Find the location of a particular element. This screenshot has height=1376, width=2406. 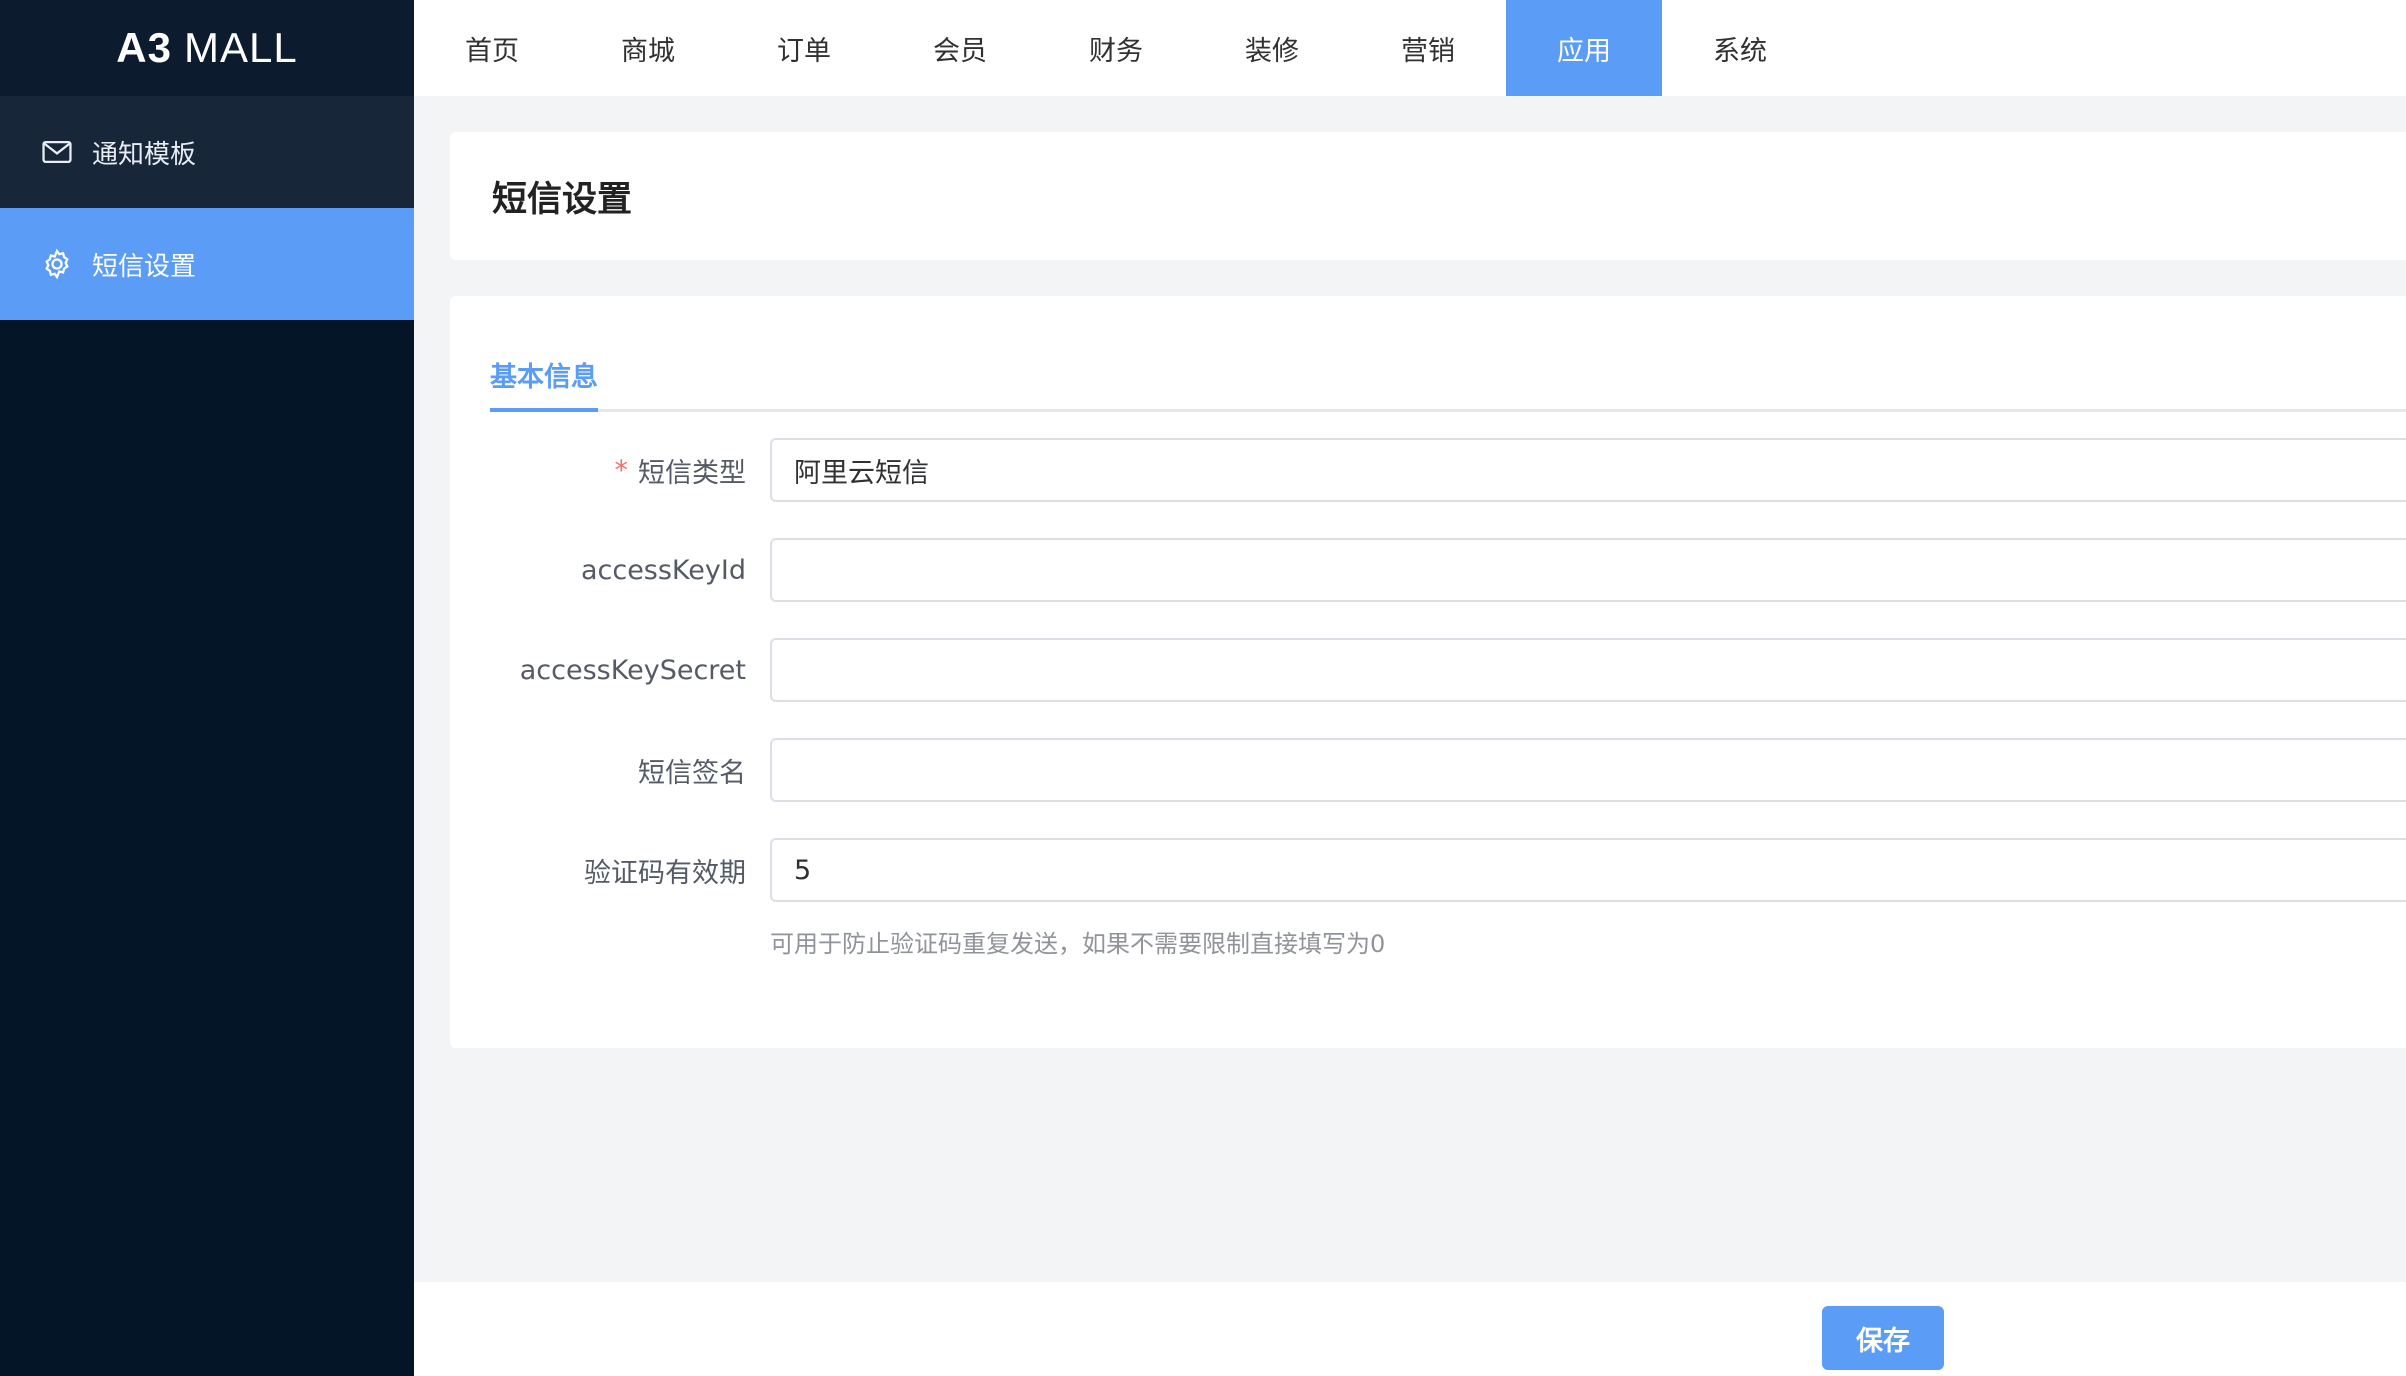

sms-signature-label: 短信签名 is located at coordinates (692, 773).